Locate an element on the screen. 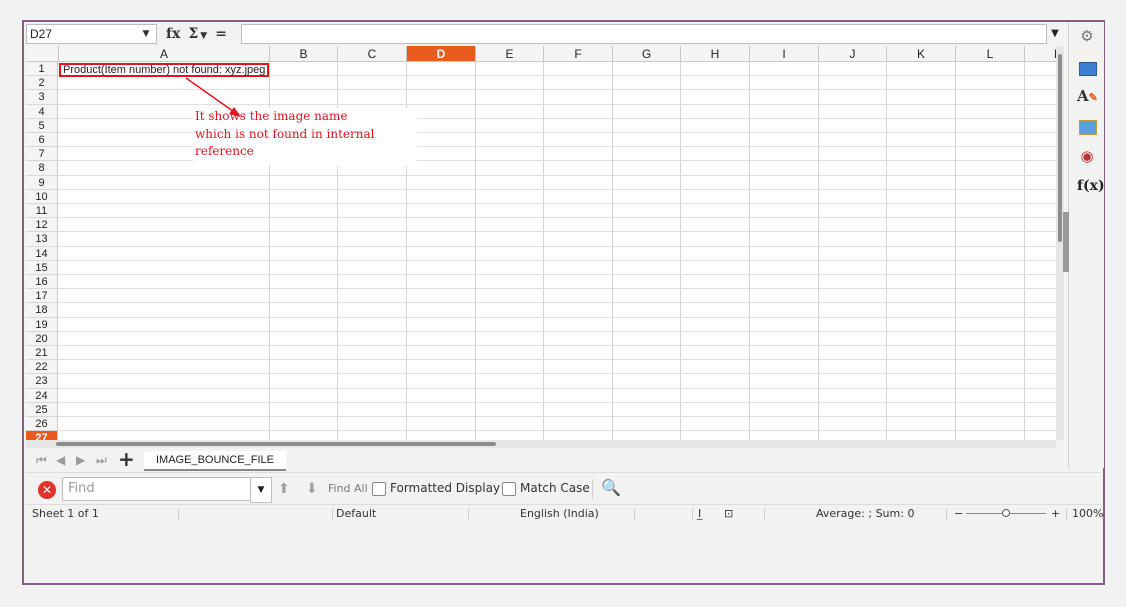 The image size is (1126, 607). match-case-label: Match Case is located at coordinates (555, 488).